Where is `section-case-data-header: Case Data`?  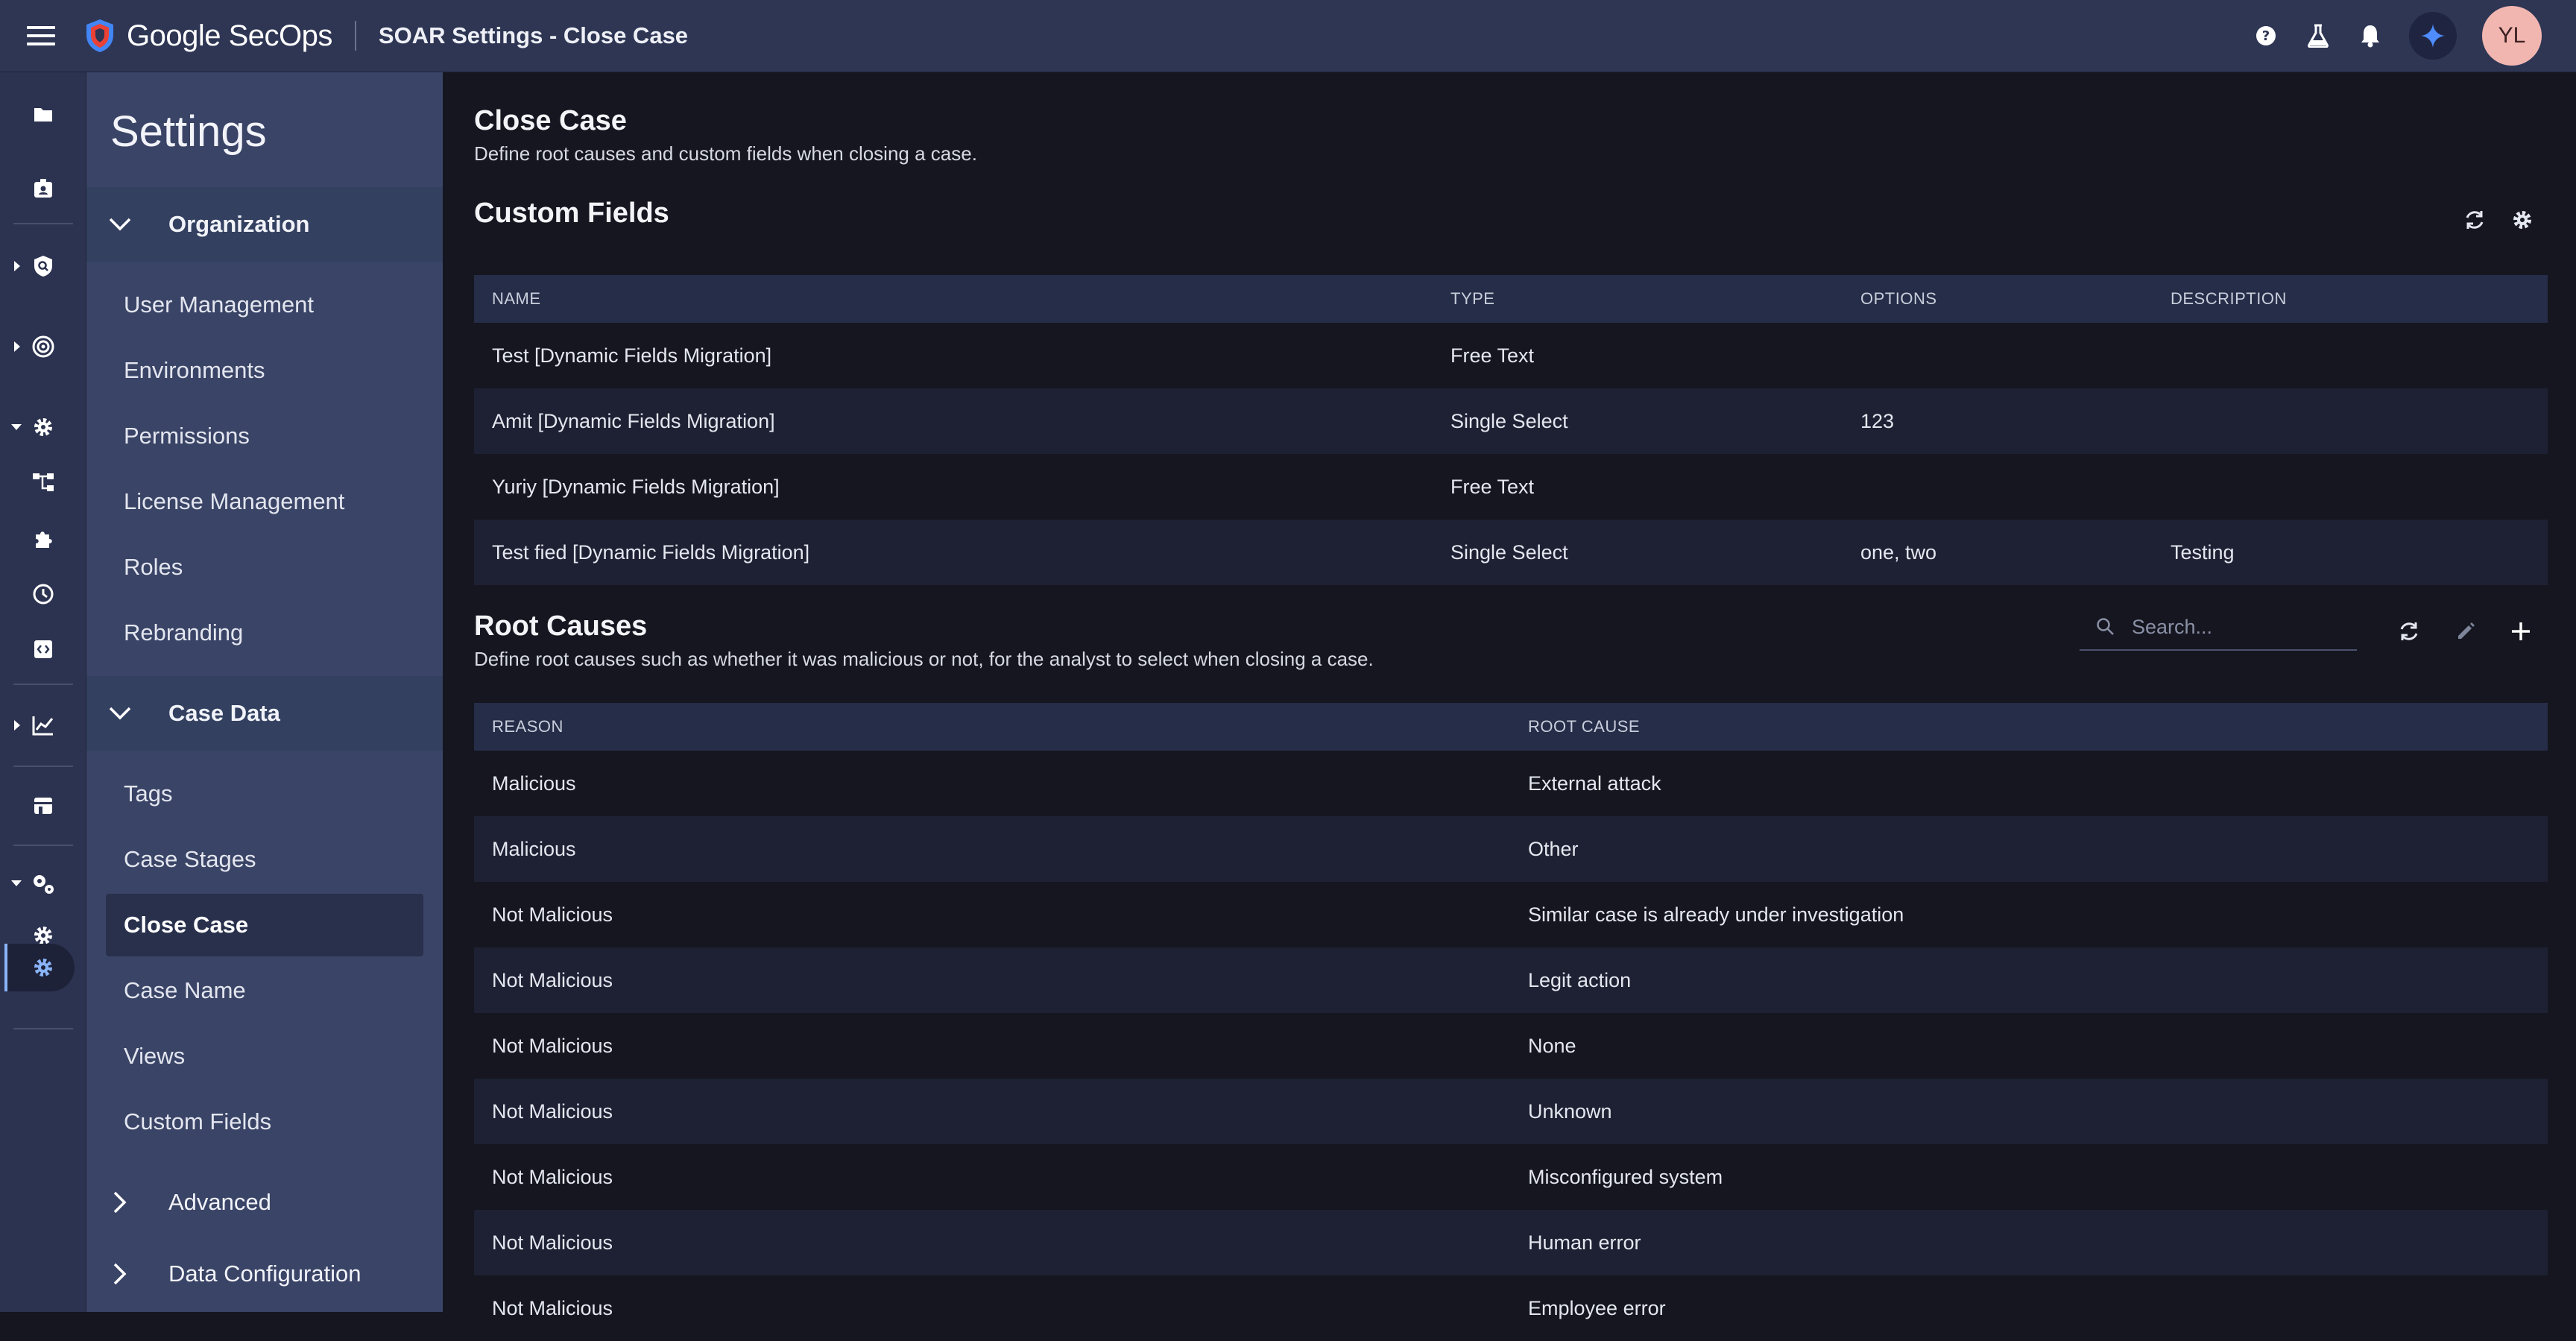
section-case-data-header: Case Data is located at coordinates (264, 713).